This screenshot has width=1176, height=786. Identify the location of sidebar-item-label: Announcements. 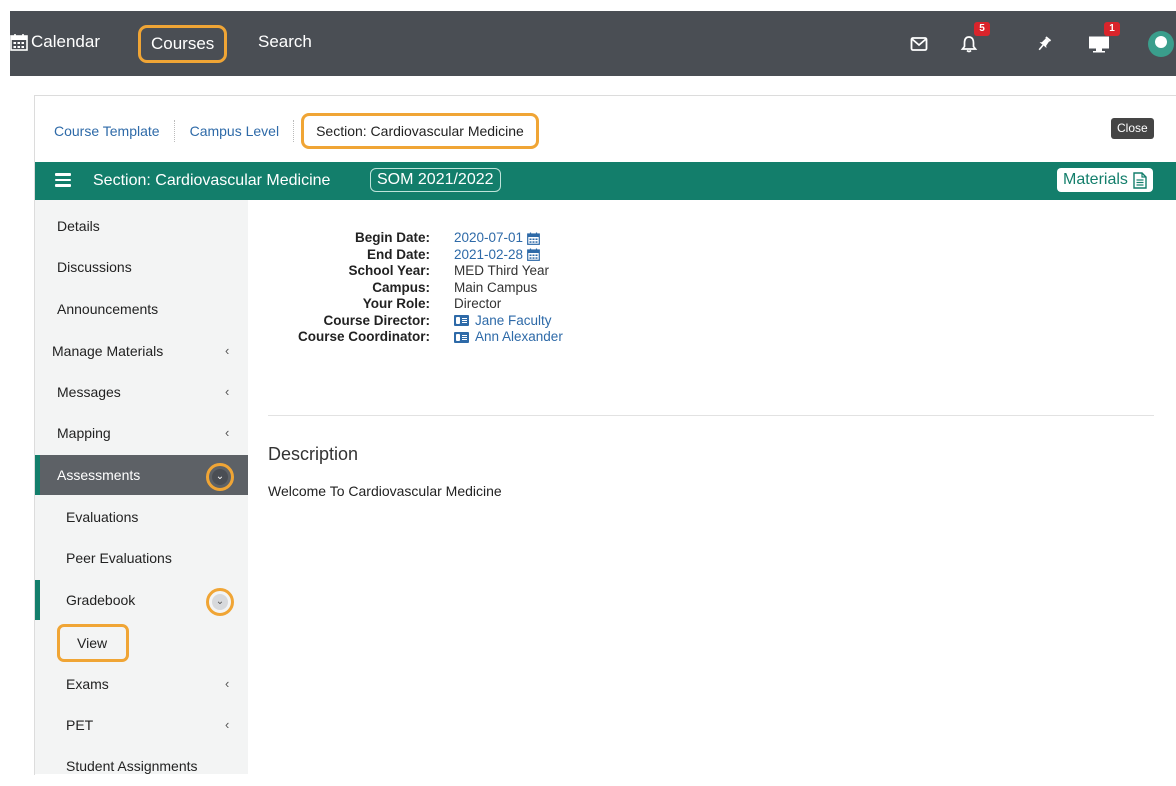
(108, 309).